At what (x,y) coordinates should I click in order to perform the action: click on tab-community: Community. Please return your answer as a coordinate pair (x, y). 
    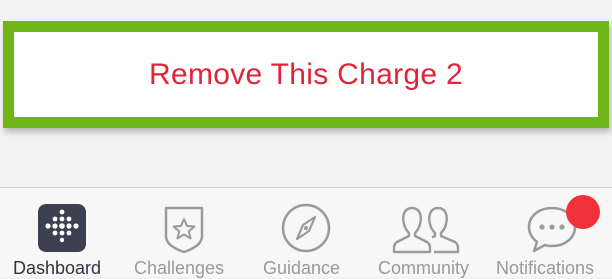
    Looking at the image, I should click on (428, 233).